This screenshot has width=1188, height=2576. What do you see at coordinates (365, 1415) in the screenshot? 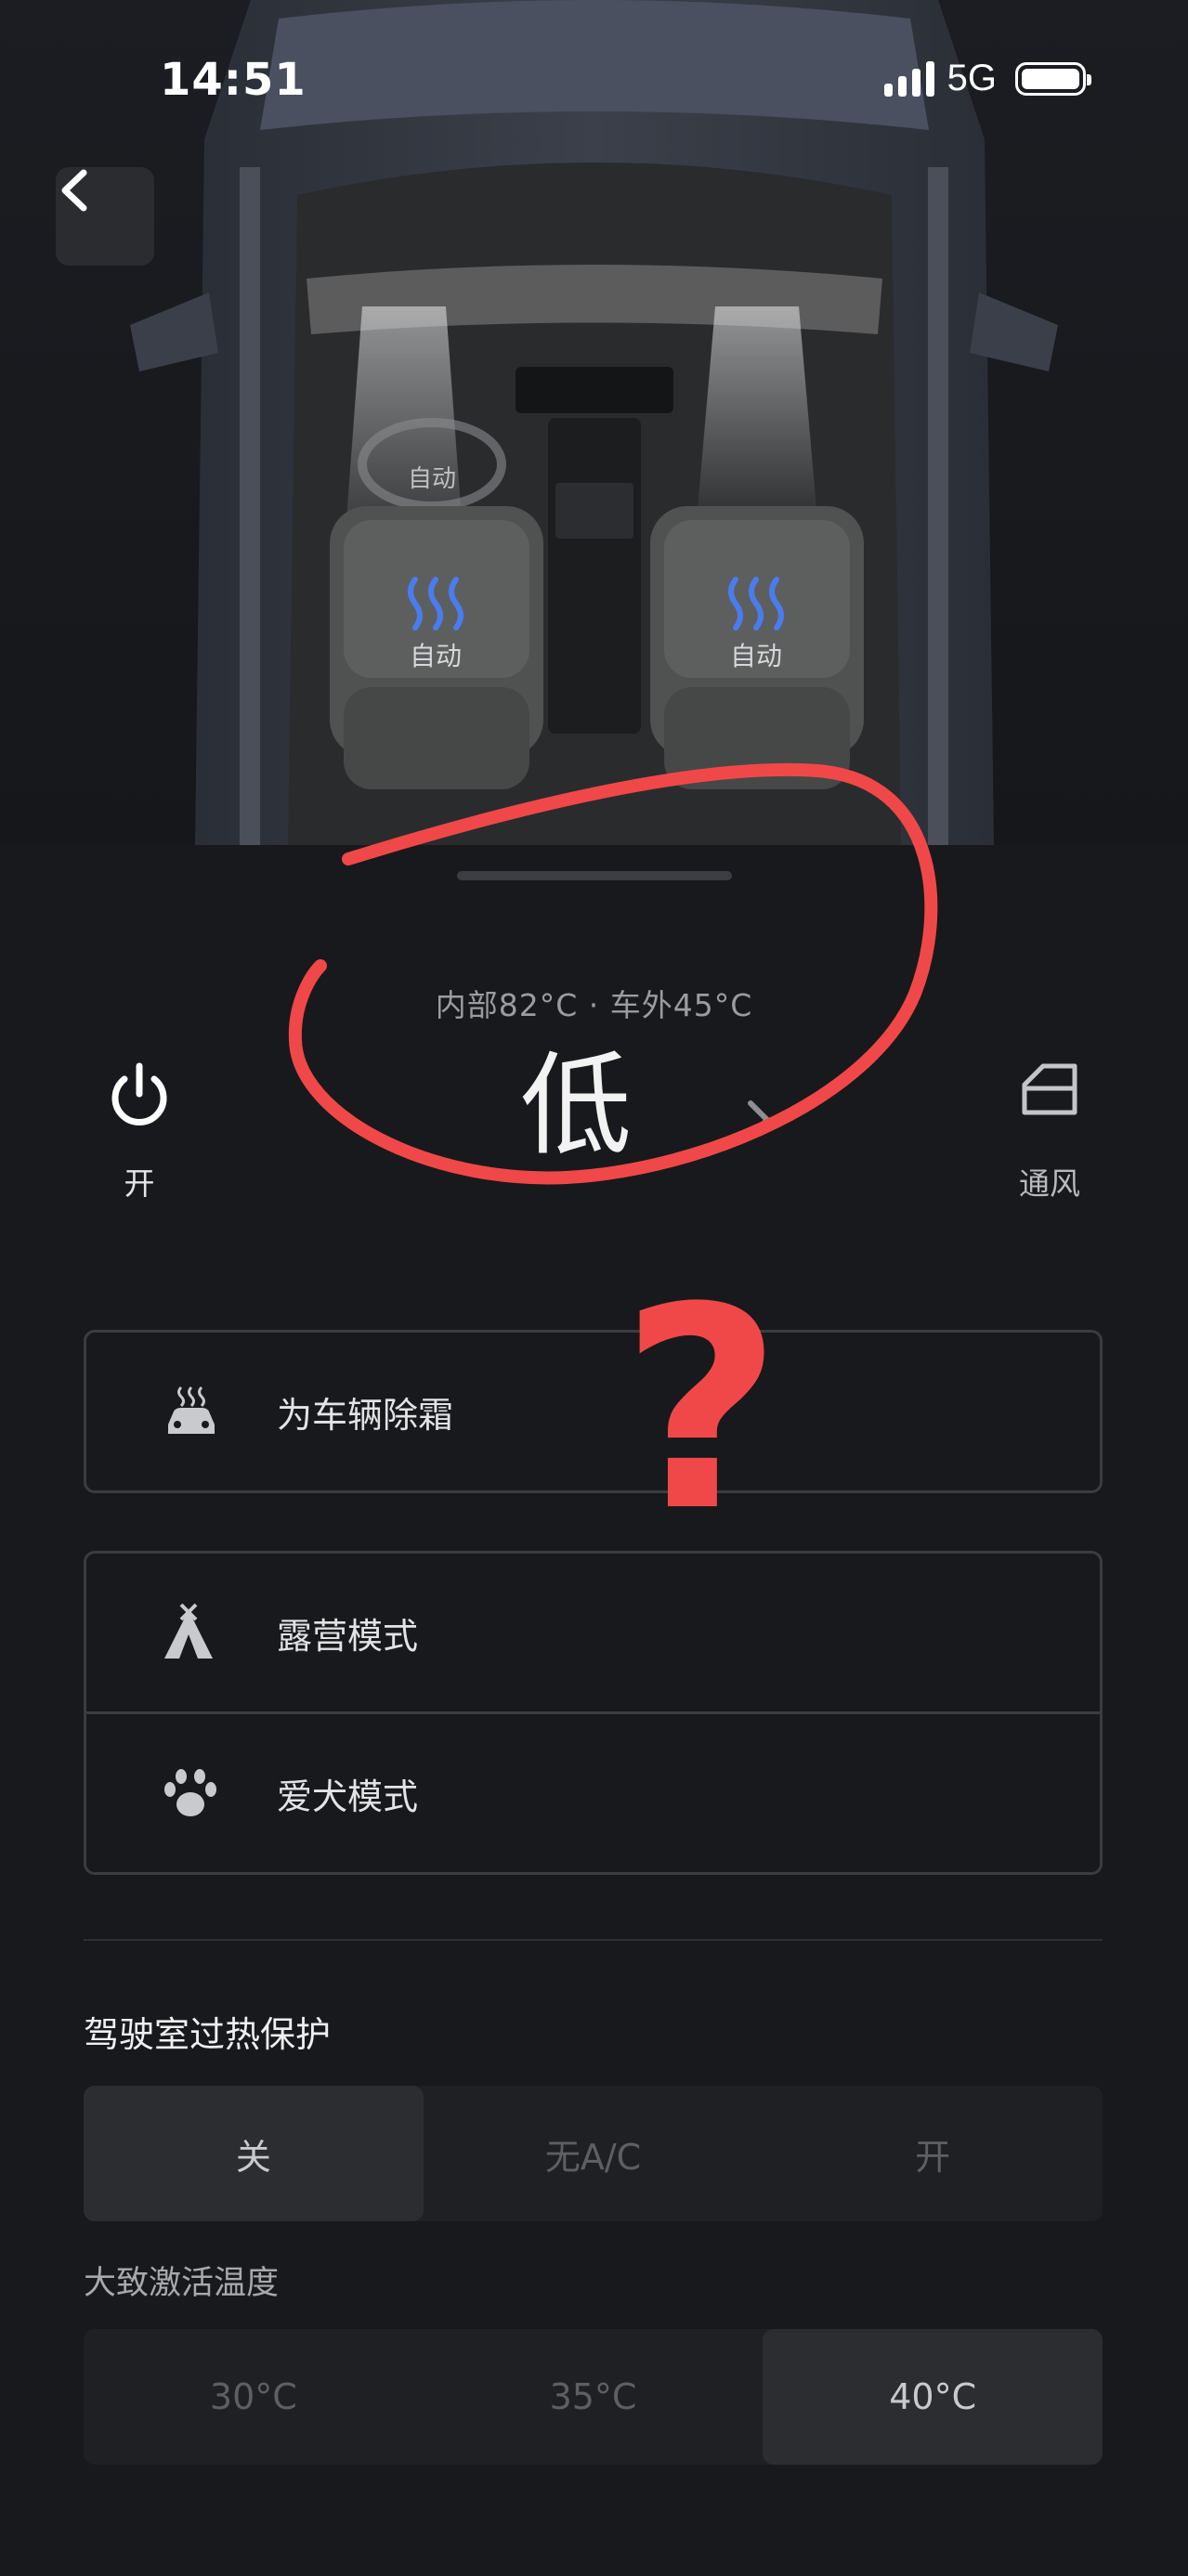
I see `defrost-label: 为车辆除霜` at bounding box center [365, 1415].